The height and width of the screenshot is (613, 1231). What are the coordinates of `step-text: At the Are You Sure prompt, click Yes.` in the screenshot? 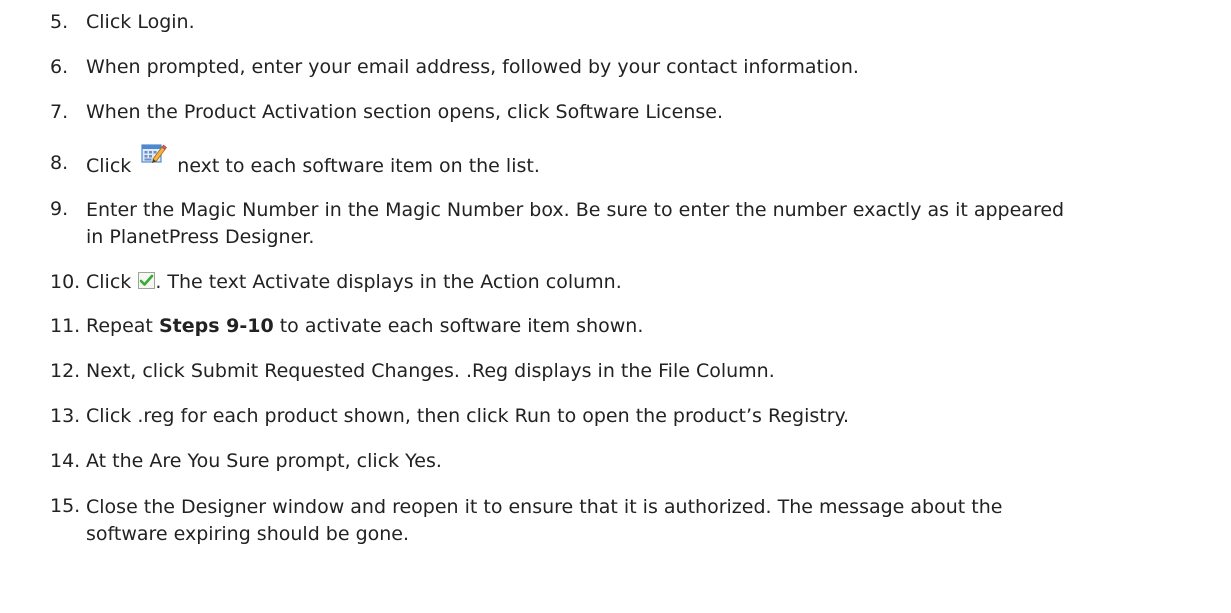 It's located at (264, 461).